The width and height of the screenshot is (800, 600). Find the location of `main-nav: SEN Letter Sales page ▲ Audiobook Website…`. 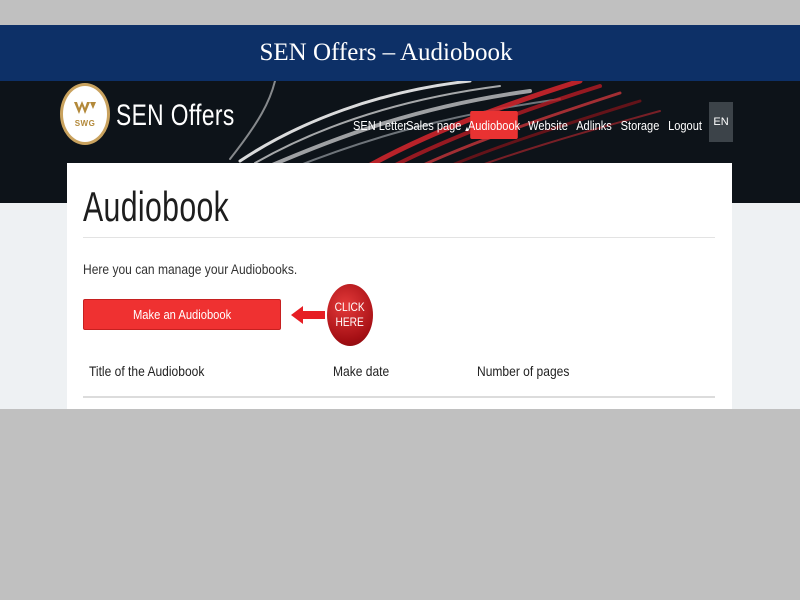

main-nav: SEN Letter Sales page ▲ Audiobook Website… is located at coordinates (400, 121).